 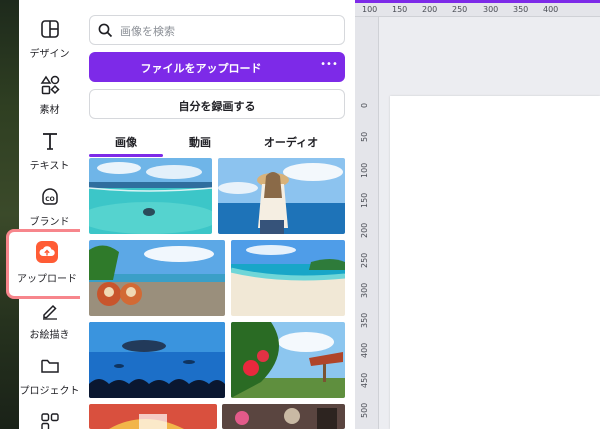 What do you see at coordinates (49, 151) in the screenshot?
I see `sidebar-item-text: テキスト` at bounding box center [49, 151].